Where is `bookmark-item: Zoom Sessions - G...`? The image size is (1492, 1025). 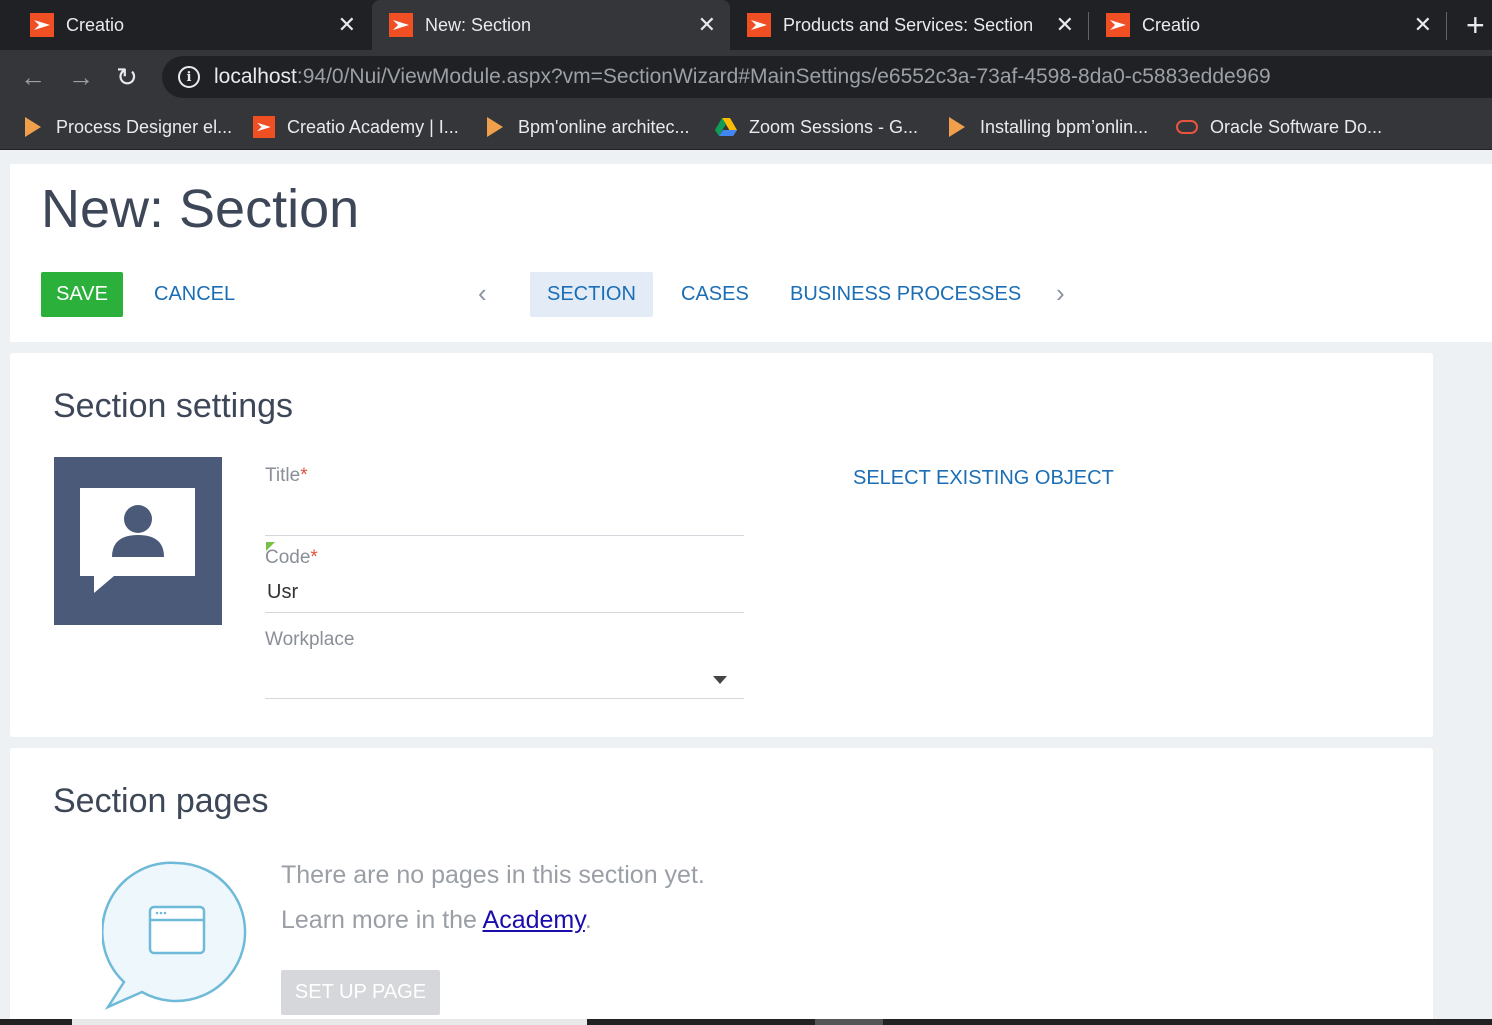 bookmark-item: Zoom Sessions - G... is located at coordinates (816, 127).